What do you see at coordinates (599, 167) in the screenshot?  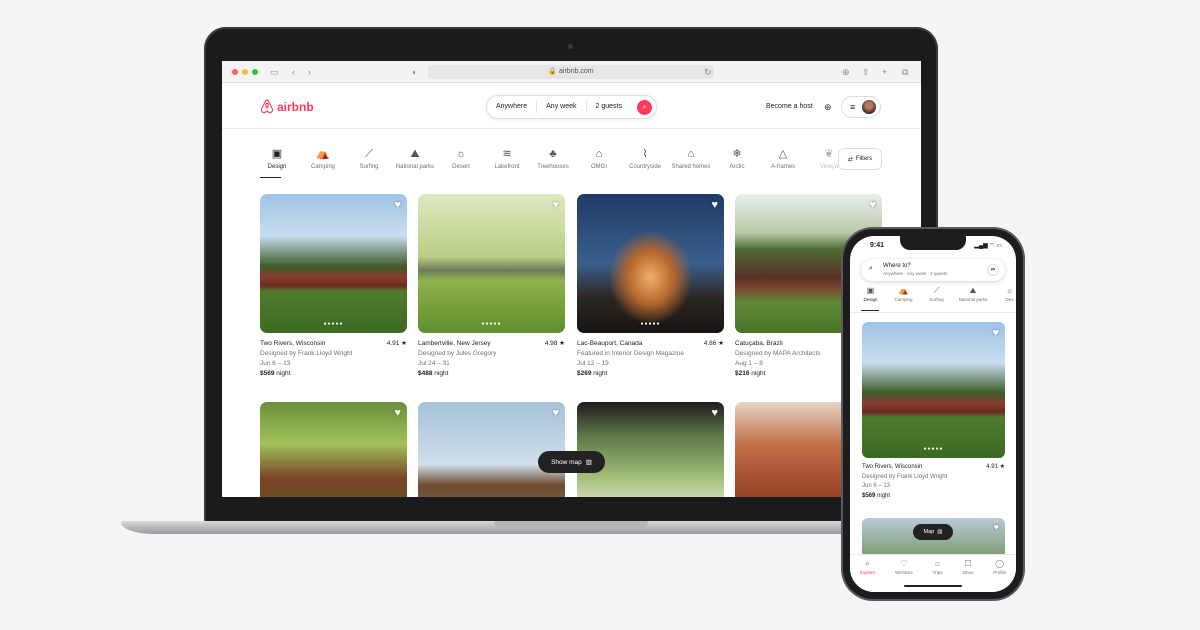 I see `category-label: OMG!` at bounding box center [599, 167].